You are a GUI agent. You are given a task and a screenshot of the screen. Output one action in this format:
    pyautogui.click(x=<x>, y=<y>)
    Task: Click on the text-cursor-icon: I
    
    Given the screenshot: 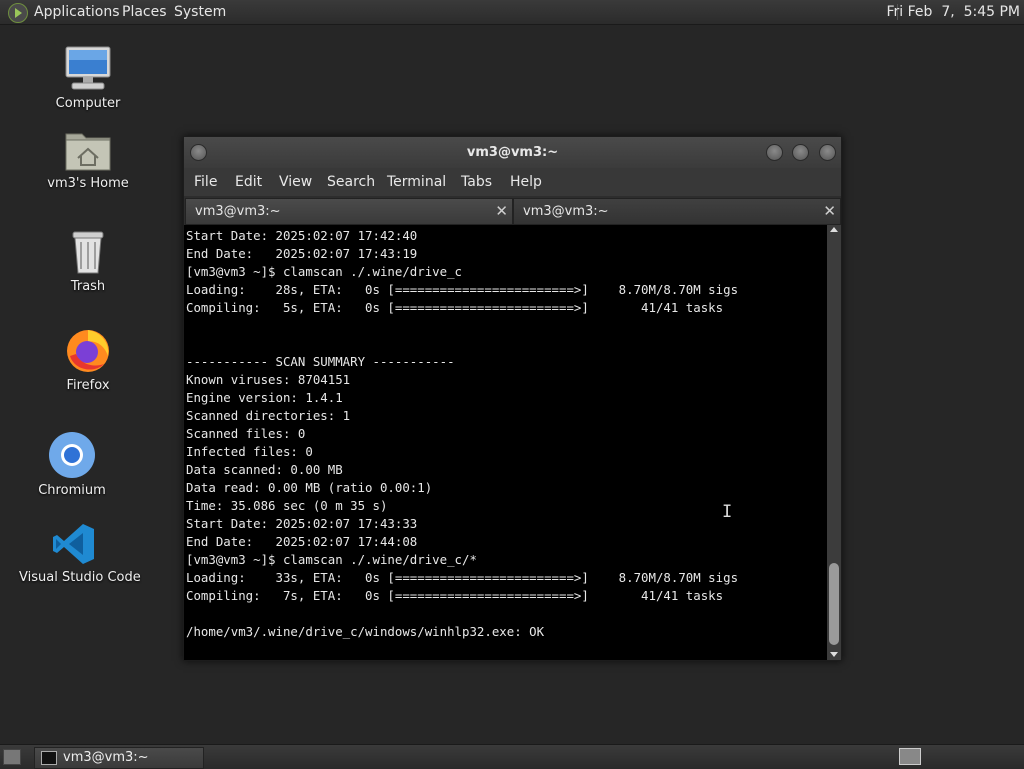 What is the action you would take?
    pyautogui.click(x=727, y=512)
    